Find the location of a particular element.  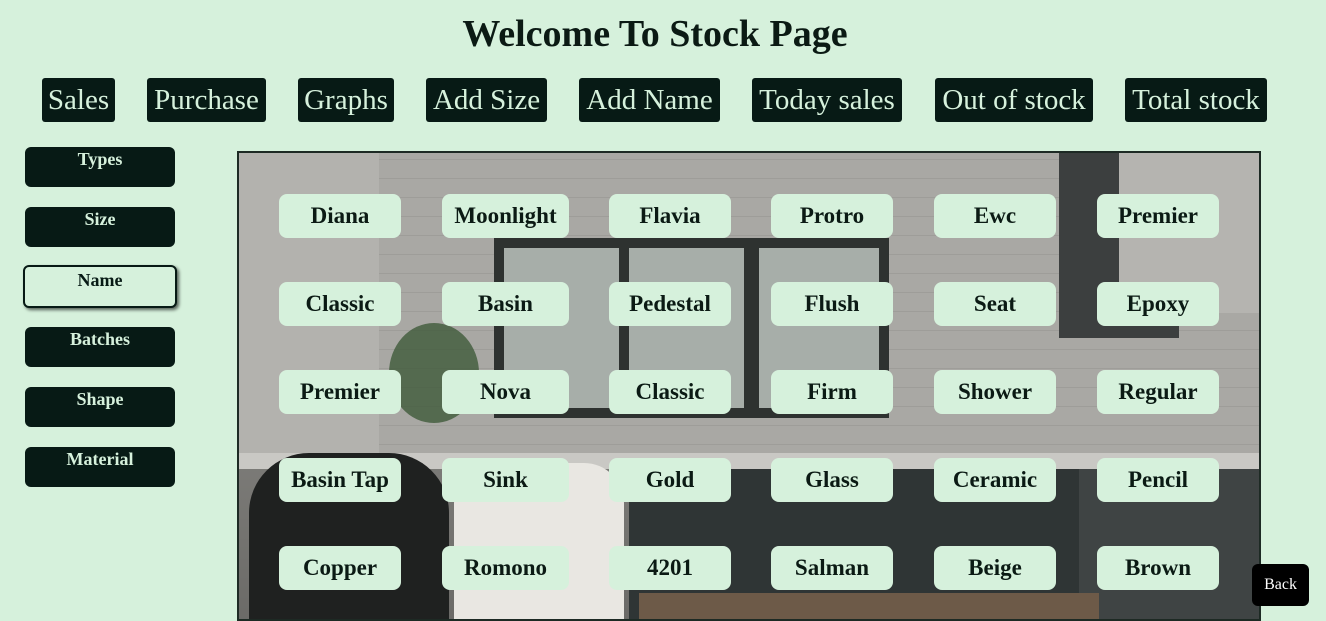

name-chip: Copper is located at coordinates (340, 568).